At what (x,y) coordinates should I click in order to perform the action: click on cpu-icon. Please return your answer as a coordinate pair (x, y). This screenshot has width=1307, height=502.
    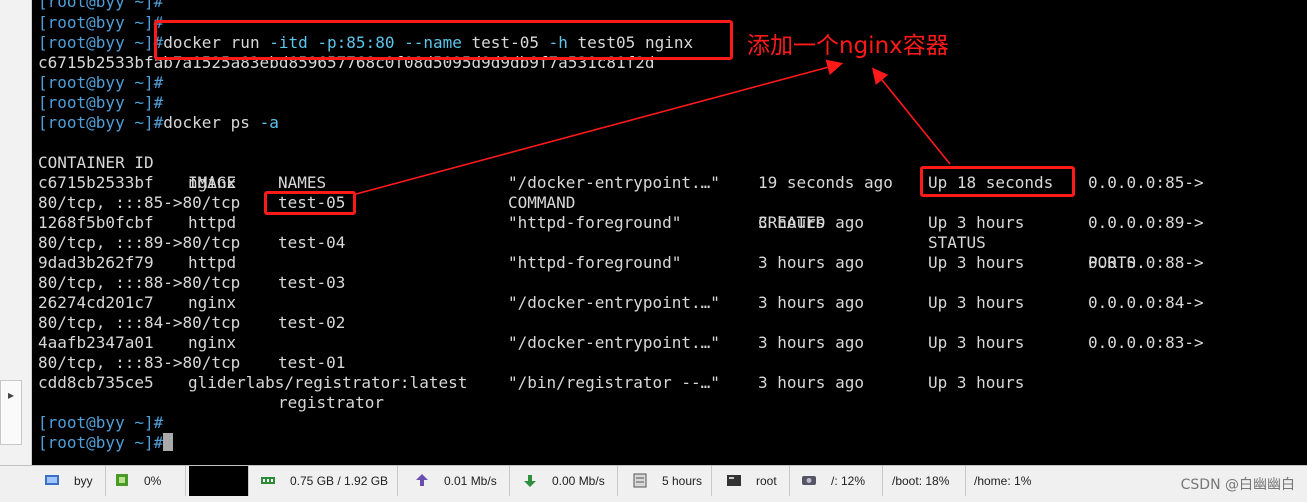
    Looking at the image, I should click on (122, 480).